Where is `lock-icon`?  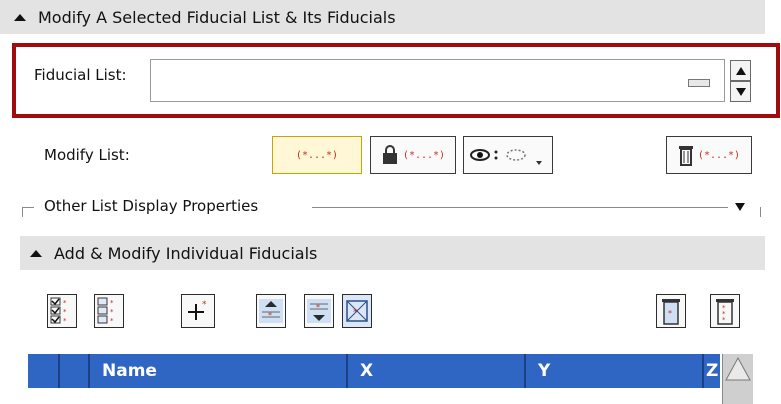 lock-icon is located at coordinates (389, 154).